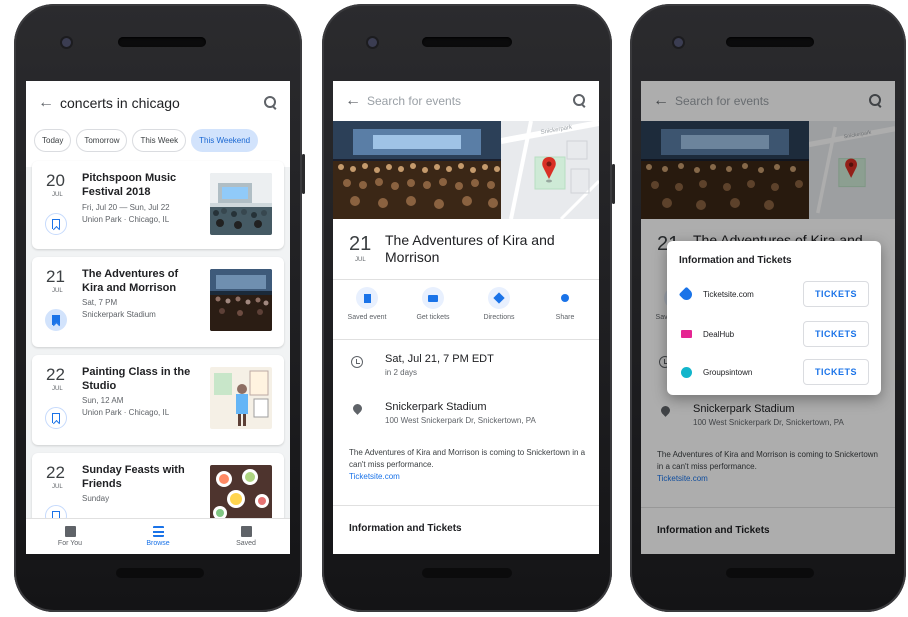 Image resolution: width=908 pixels, height=617 pixels. I want to click on search-input: Search for events, so click(470, 101).